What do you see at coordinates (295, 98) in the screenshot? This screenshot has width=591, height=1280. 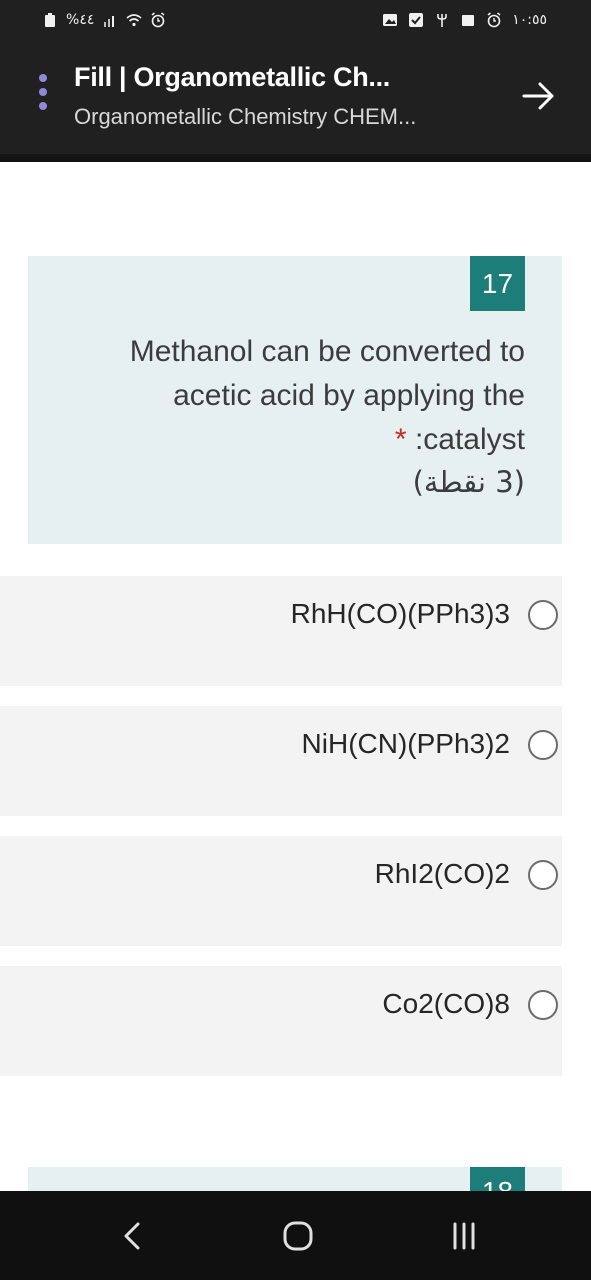 I see `app-bar` at bounding box center [295, 98].